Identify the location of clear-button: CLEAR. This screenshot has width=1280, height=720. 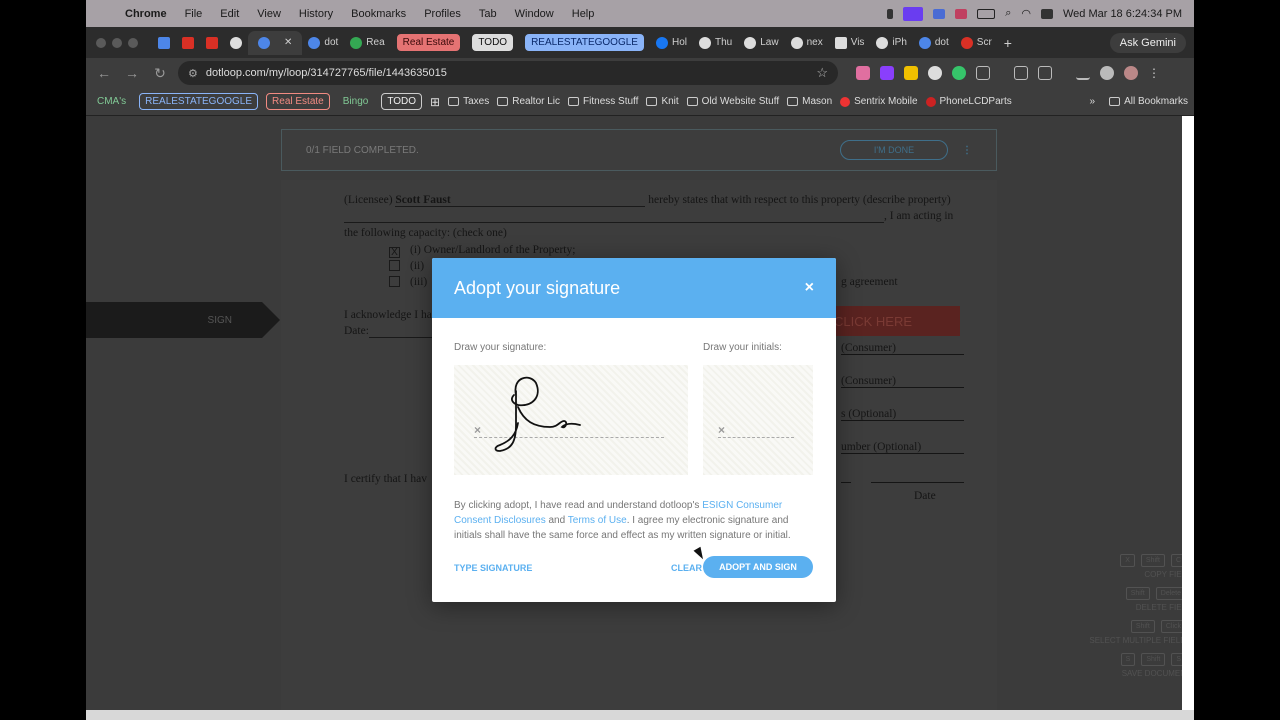
(686, 568).